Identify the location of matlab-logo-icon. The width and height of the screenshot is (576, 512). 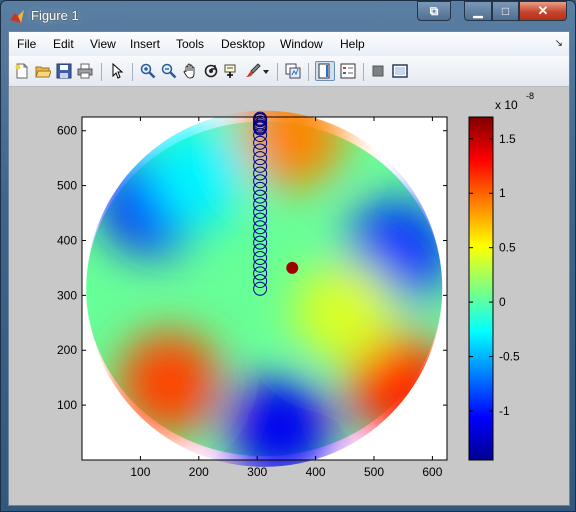
(17, 16).